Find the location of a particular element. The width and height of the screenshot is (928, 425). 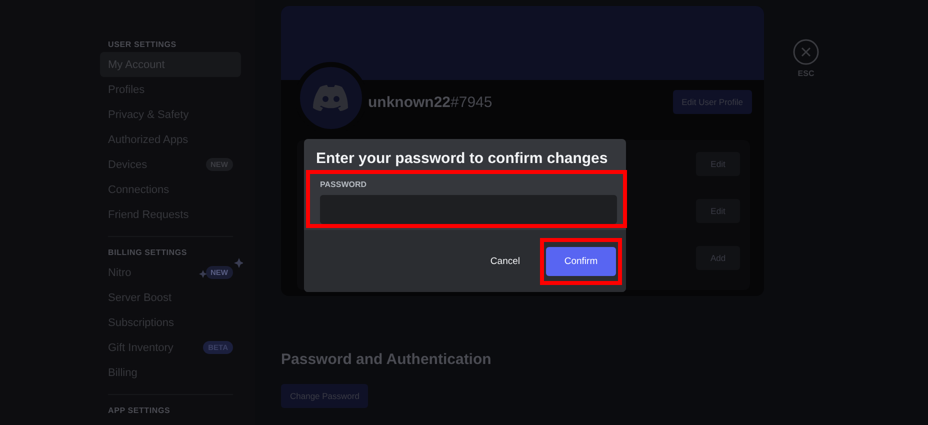

controller-icon is located at coordinates (331, 98).